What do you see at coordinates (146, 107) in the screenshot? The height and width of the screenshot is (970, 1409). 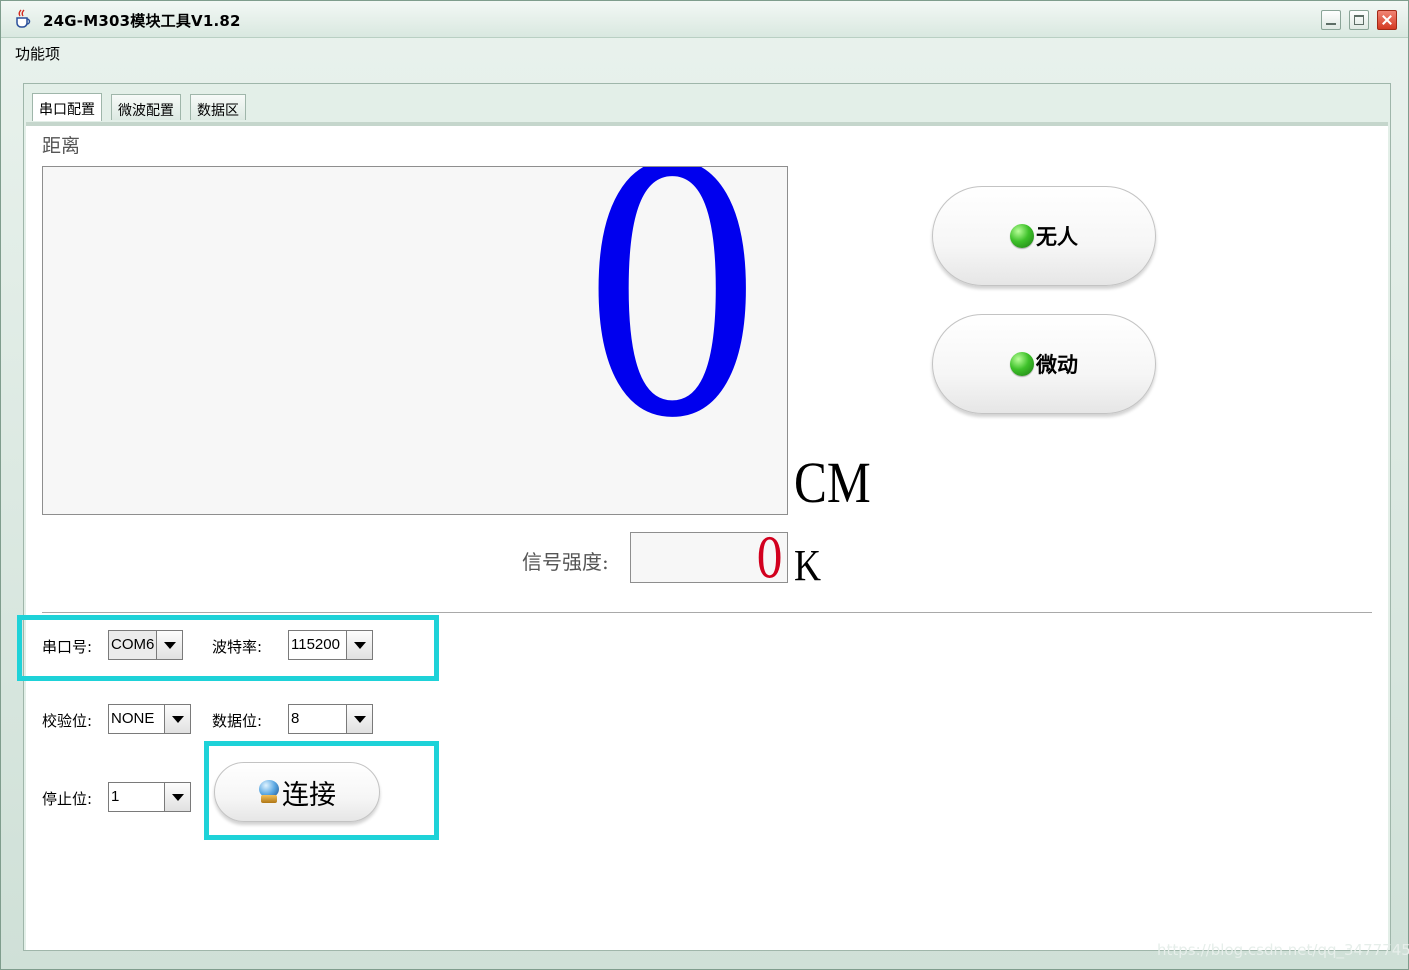 I see `tab-microwave-config: 微波配置` at bounding box center [146, 107].